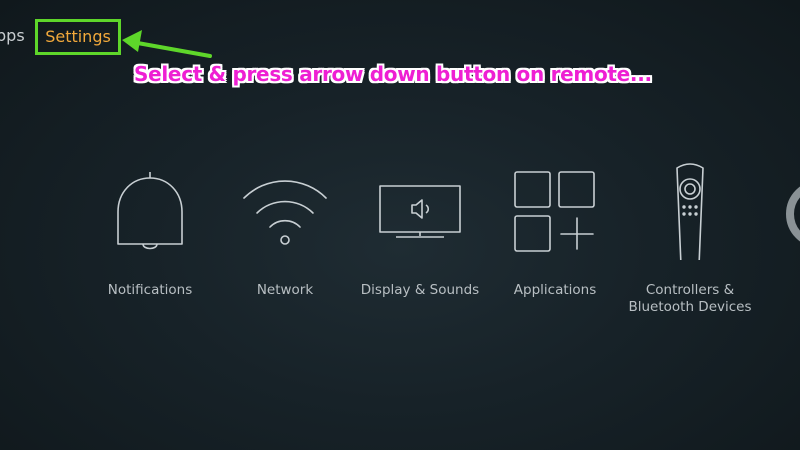 This screenshot has width=800, height=450. I want to click on tile-controllers-bluetooth: Controllers & Bluetooth Devices, so click(690, 240).